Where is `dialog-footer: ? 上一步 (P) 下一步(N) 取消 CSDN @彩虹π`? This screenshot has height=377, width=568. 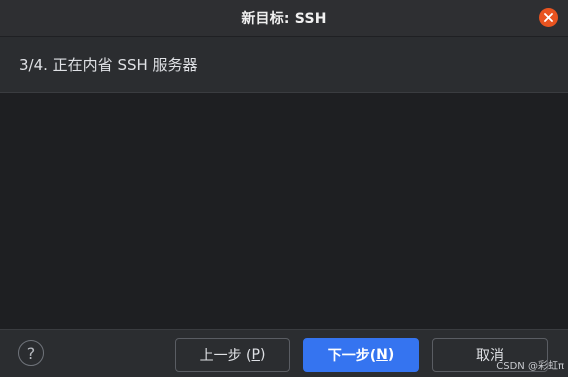 dialog-footer: ? 上一步 (P) 下一步(N) 取消 CSDN @彩虹π is located at coordinates (284, 353).